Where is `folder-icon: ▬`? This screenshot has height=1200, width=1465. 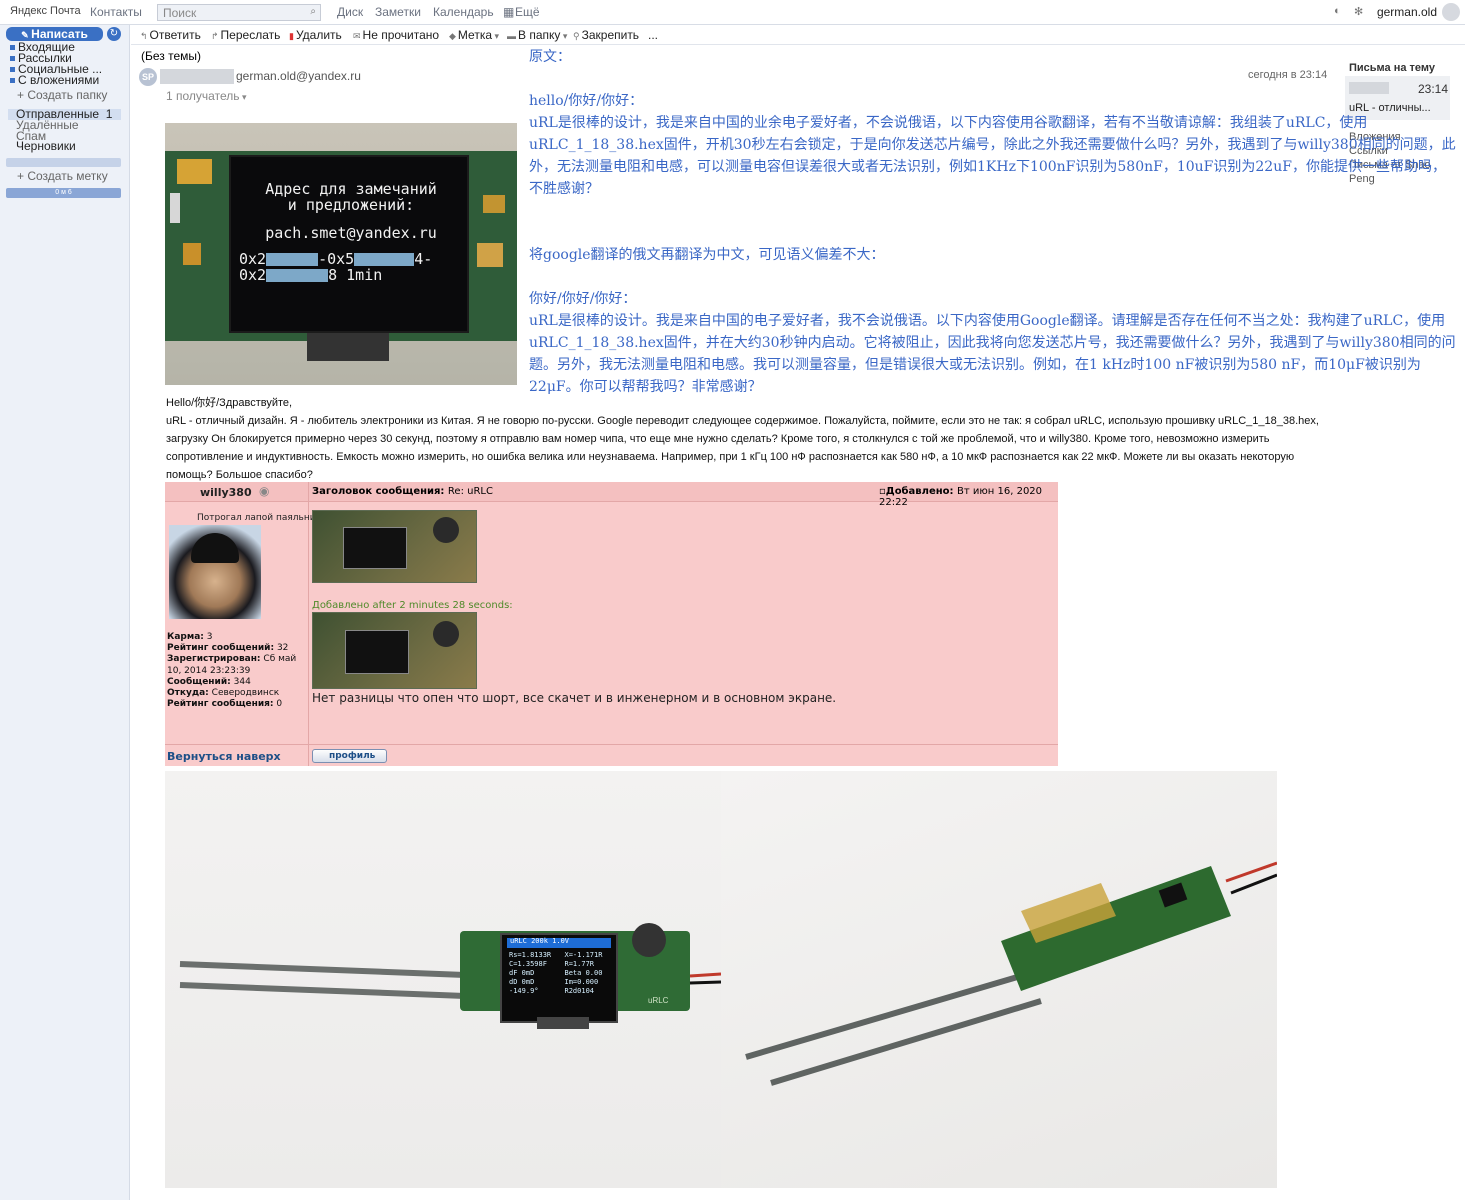
folder-icon: ▬ is located at coordinates (511, 36).